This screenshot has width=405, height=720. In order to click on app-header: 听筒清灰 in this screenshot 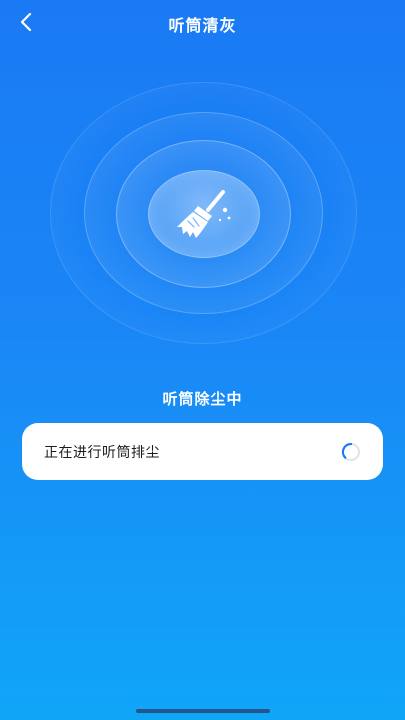, I will do `click(202, 23)`.